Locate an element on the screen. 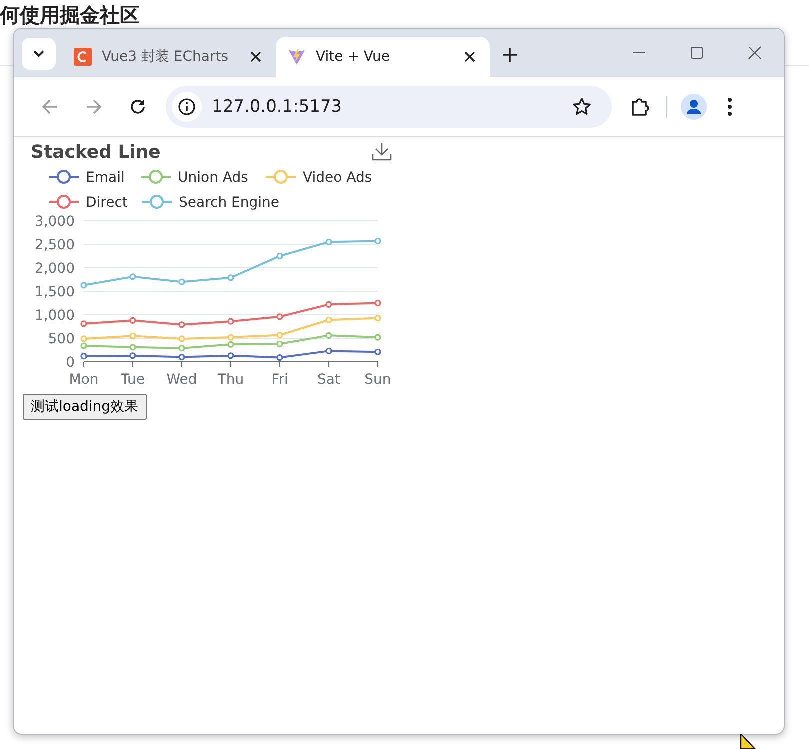 The image size is (809, 749). x-tick-label: Wed is located at coordinates (182, 380).